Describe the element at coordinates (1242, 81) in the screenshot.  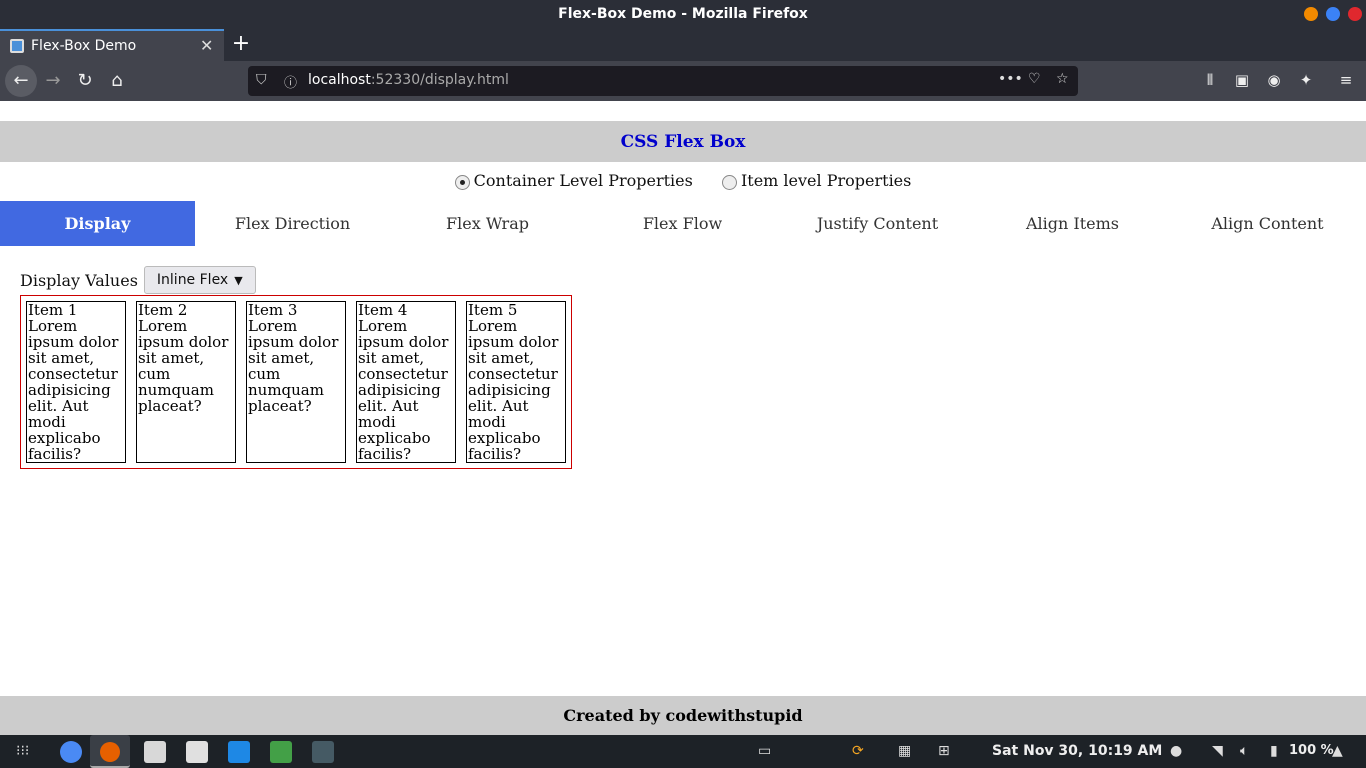
I see `sidebar-icon: ▣` at that location.